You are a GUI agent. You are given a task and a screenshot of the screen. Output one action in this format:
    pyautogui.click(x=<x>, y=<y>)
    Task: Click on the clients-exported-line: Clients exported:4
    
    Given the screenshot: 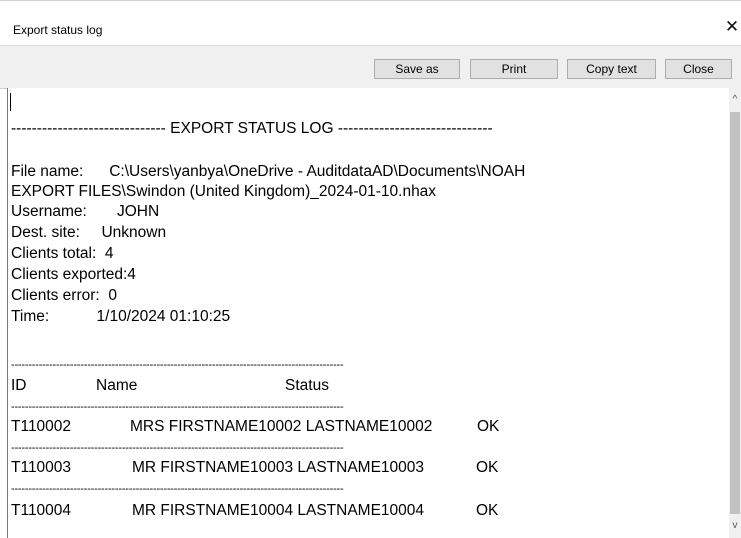 What is the action you would take?
    pyautogui.click(x=73, y=274)
    